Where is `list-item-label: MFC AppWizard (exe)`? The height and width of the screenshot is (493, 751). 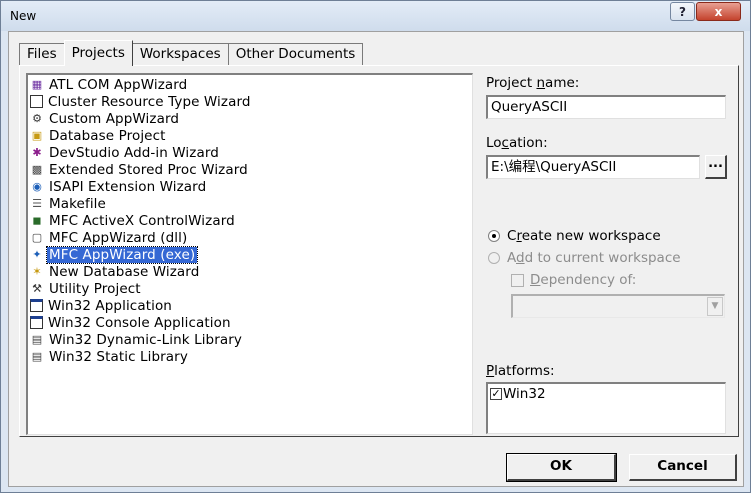 list-item-label: MFC AppWizard (exe) is located at coordinates (122, 254).